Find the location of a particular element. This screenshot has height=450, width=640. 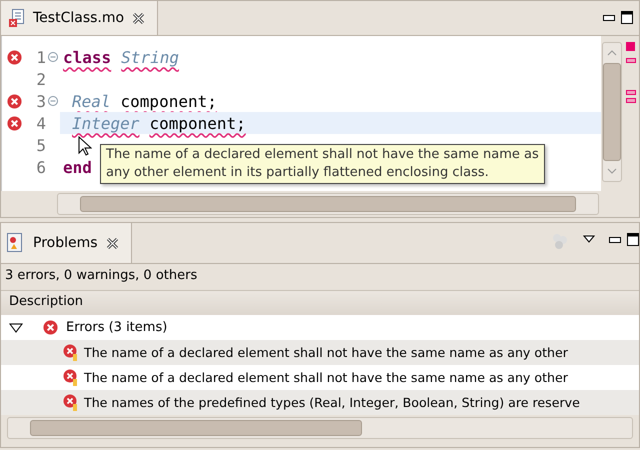

tab-title: Problems is located at coordinates (65, 243).